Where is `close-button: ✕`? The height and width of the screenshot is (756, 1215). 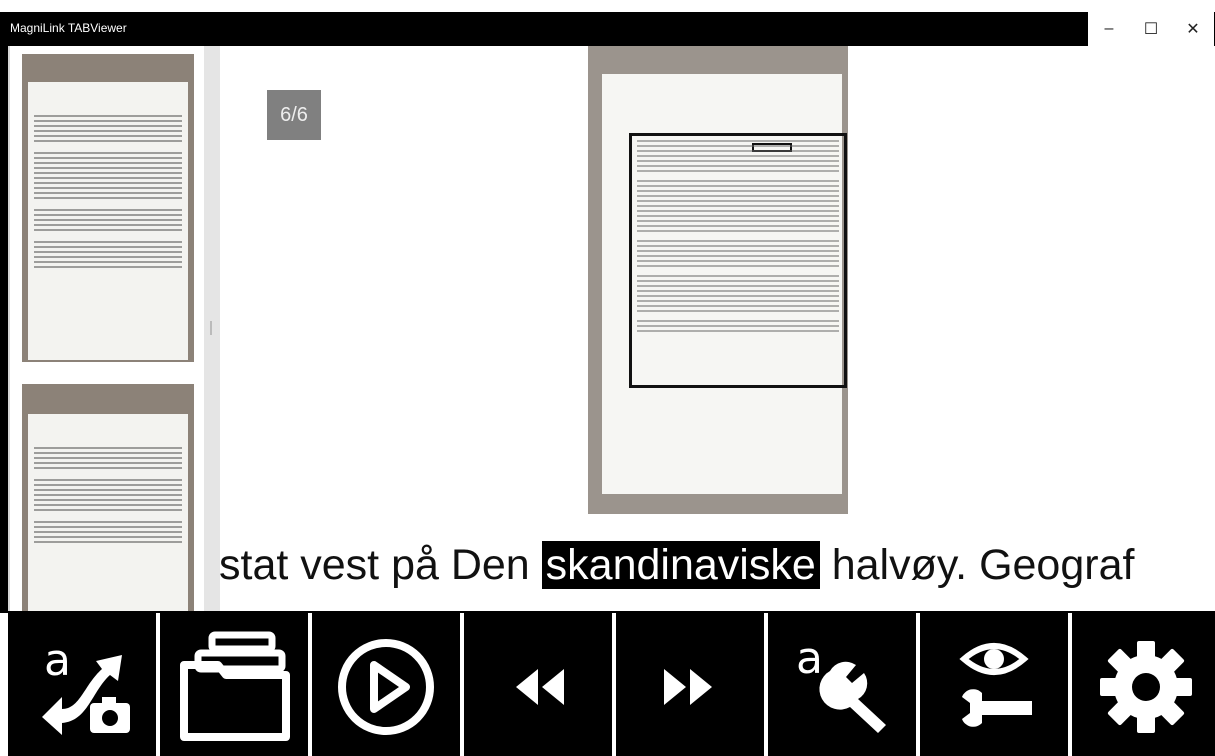
close-button: ✕ is located at coordinates (1193, 29).